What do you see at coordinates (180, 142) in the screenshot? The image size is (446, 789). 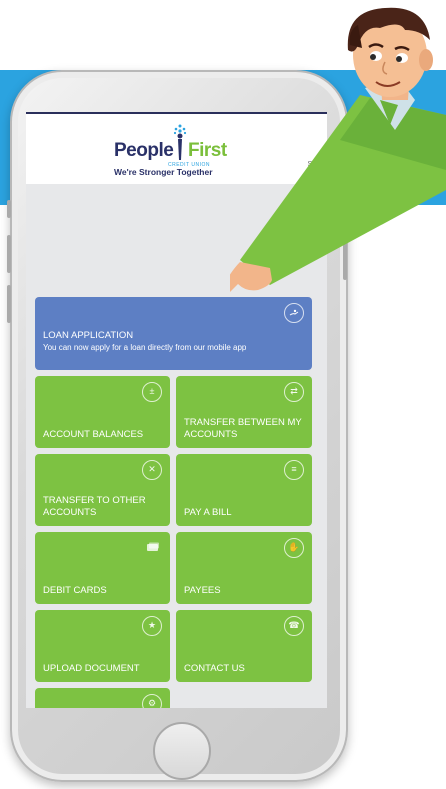 I see `figure-logo-icon` at bounding box center [180, 142].